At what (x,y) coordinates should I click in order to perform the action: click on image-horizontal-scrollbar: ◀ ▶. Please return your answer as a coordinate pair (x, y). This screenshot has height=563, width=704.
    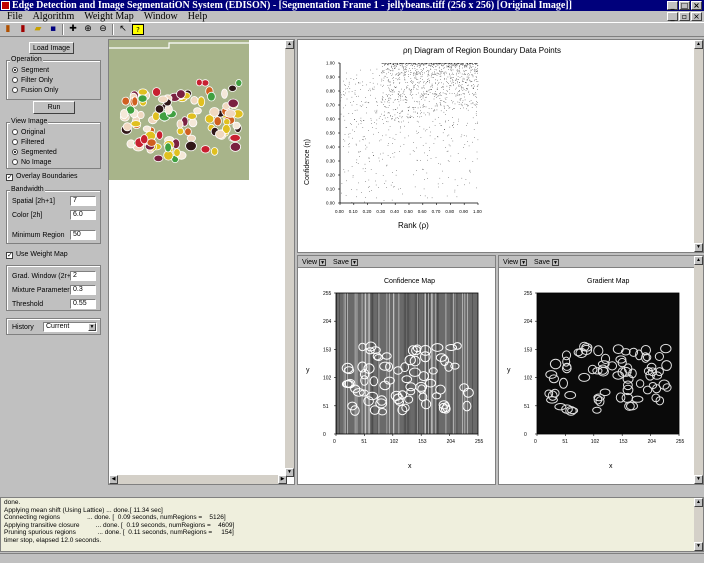
    Looking at the image, I should click on (198, 479).